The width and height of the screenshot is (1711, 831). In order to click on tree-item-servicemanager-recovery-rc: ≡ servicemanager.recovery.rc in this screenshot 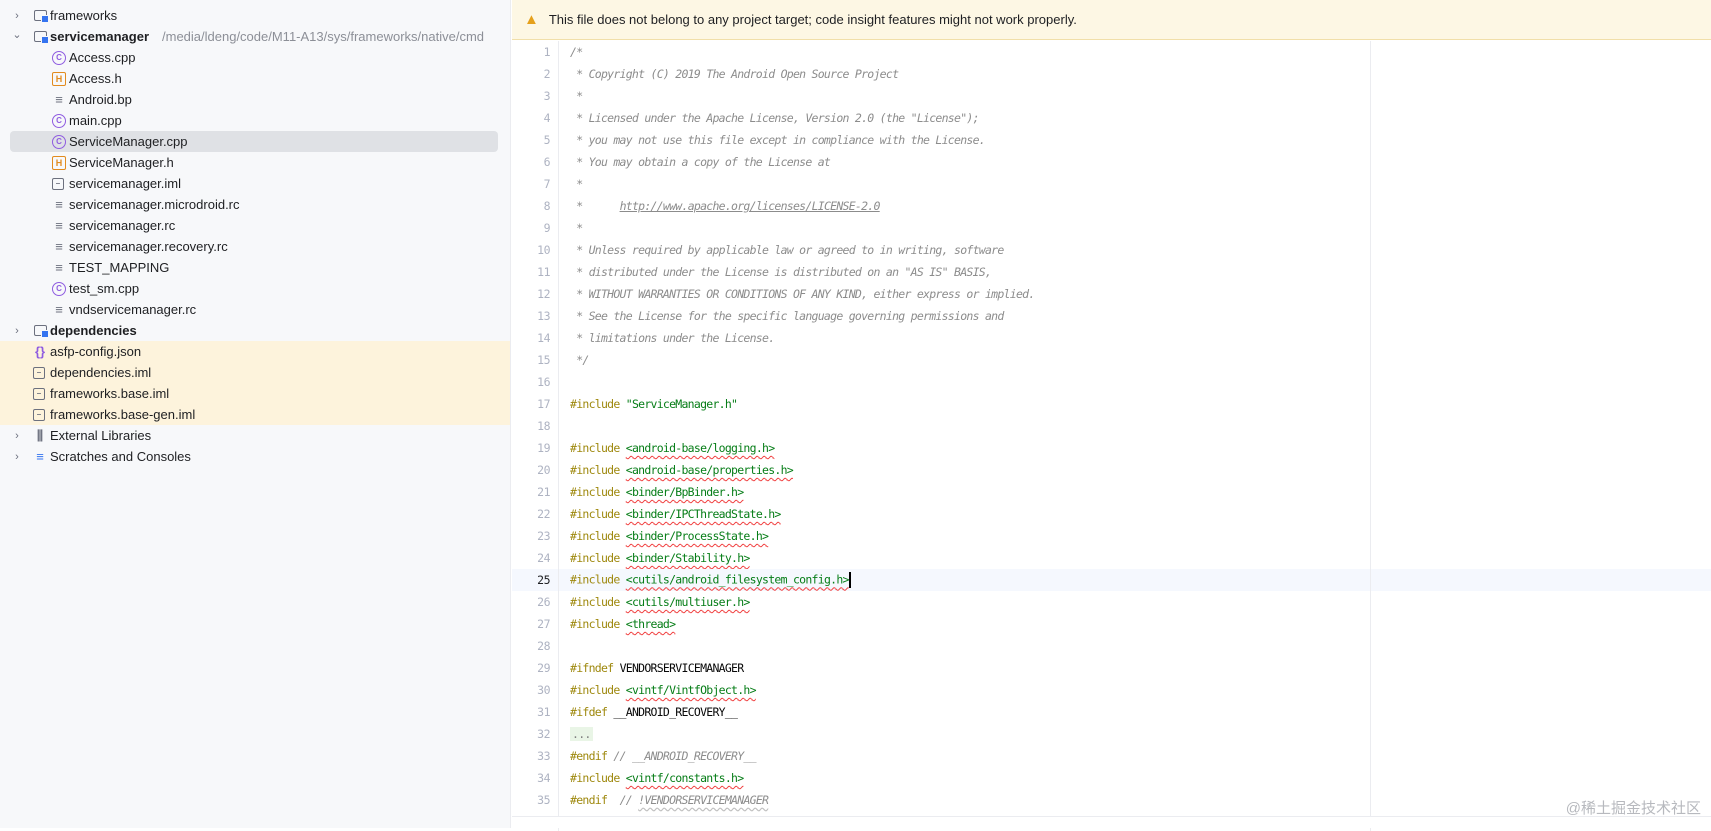, I will do `click(255, 246)`.